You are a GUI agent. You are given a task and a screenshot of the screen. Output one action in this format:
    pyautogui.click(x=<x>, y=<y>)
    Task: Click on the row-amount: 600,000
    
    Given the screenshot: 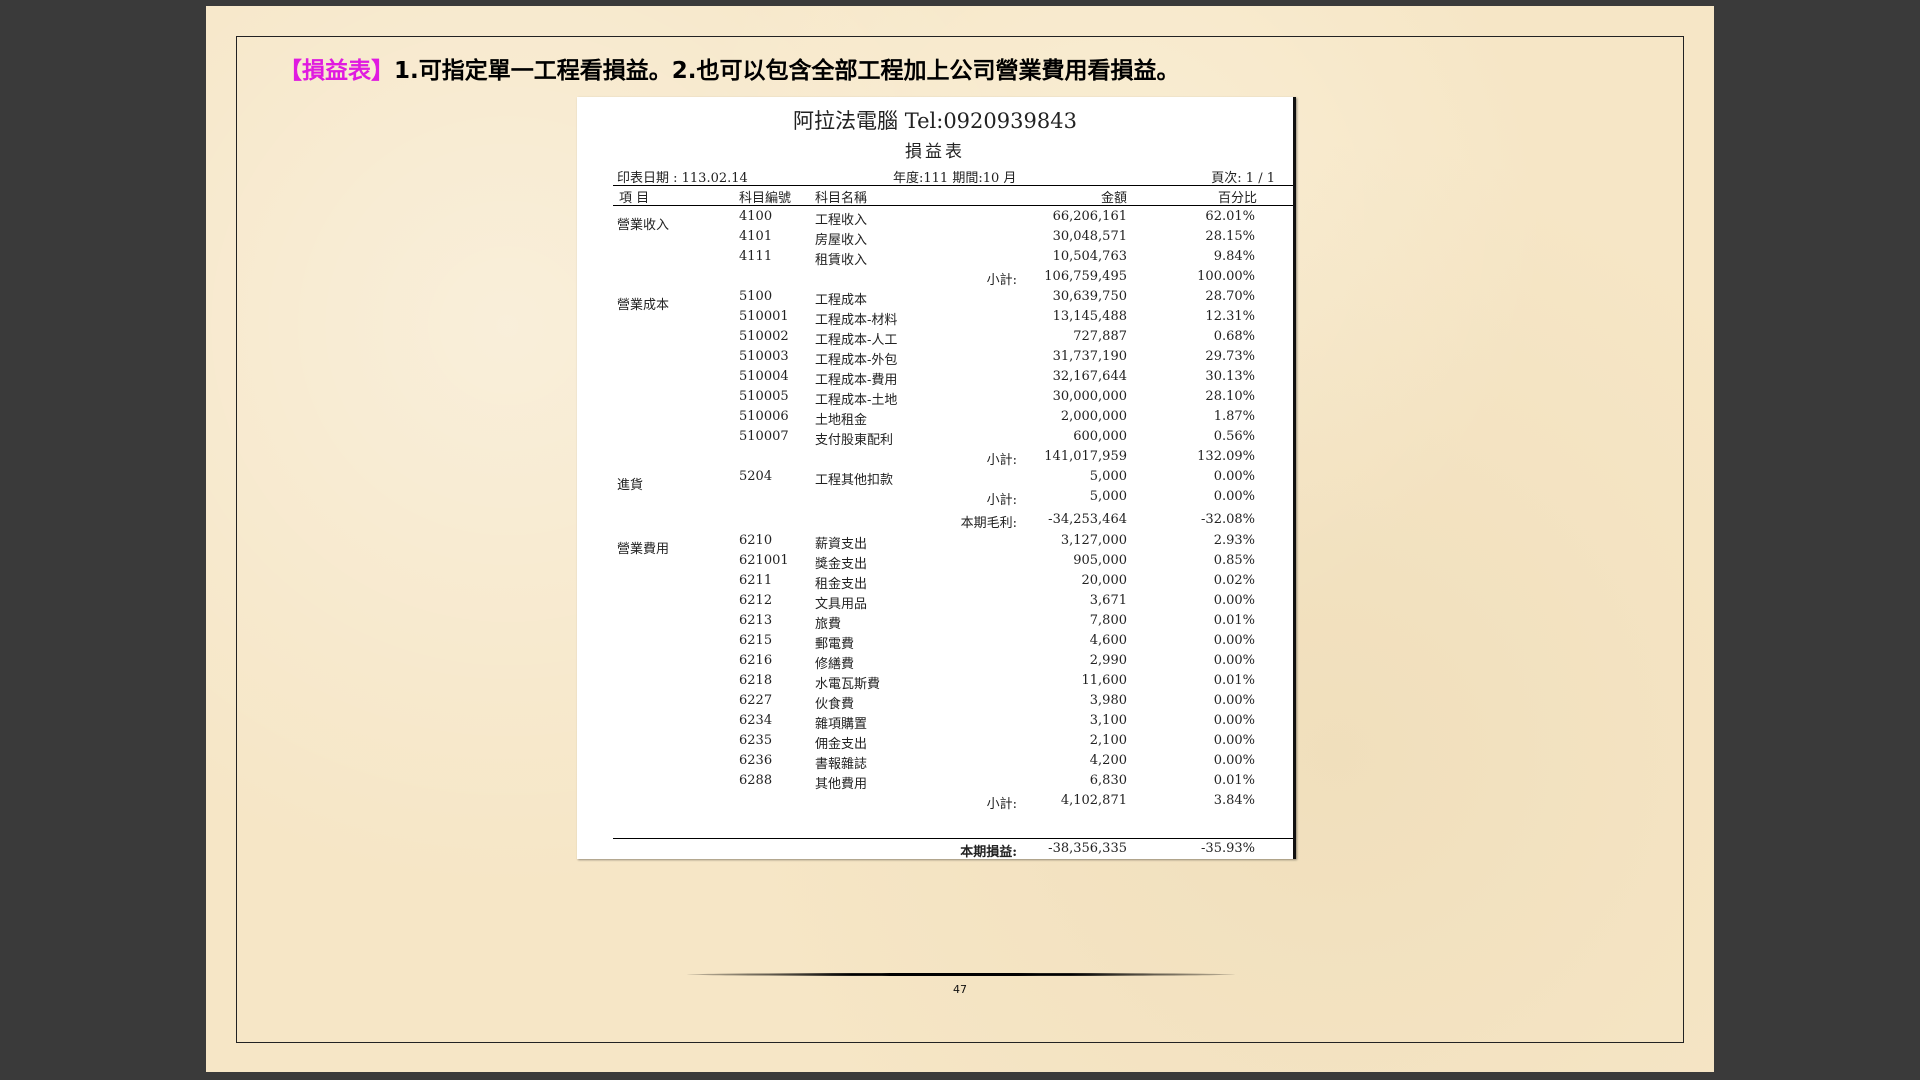 What is the action you would take?
    pyautogui.click(x=1100, y=436)
    